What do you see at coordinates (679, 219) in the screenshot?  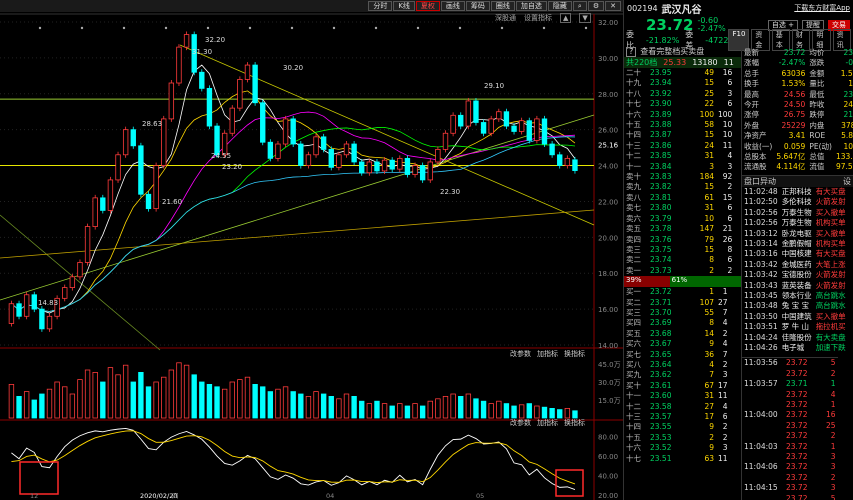 I see `ask-row: 卖六 23.79 10 6` at bounding box center [679, 219].